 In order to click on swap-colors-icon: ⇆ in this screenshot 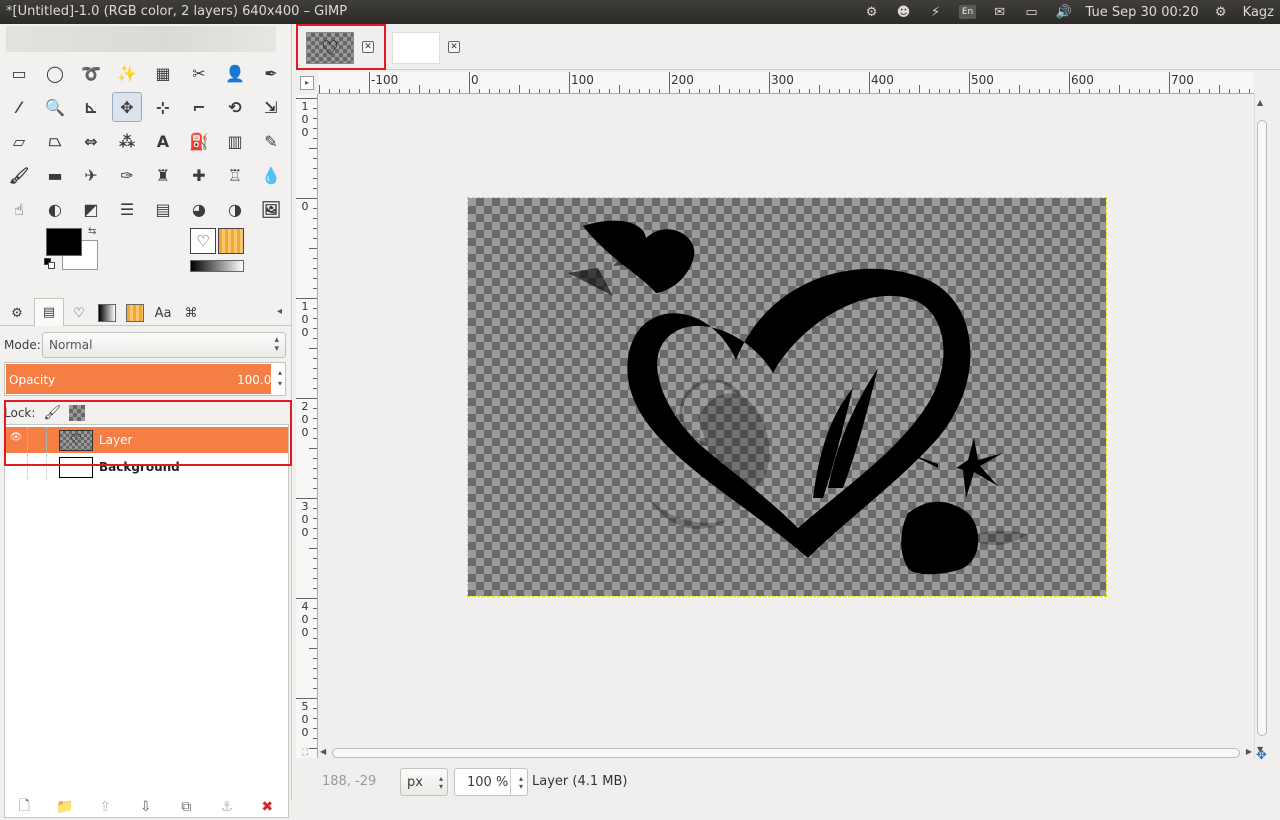, I will do `click(92, 231)`.